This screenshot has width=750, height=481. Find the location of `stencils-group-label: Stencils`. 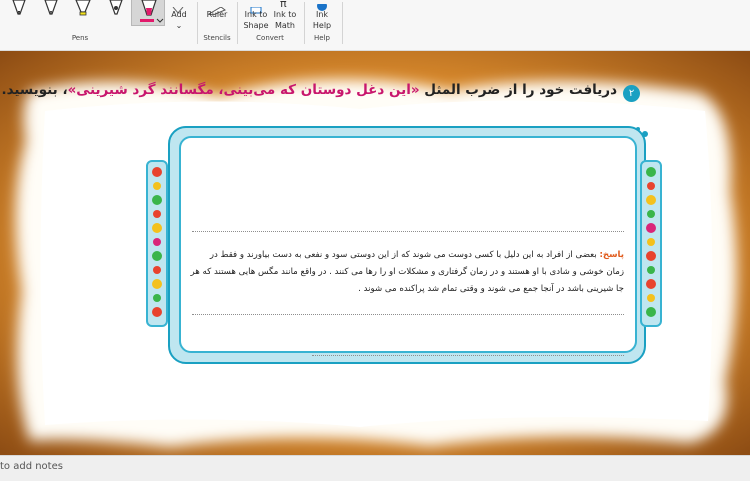

stencils-group-label: Stencils is located at coordinates (217, 38).